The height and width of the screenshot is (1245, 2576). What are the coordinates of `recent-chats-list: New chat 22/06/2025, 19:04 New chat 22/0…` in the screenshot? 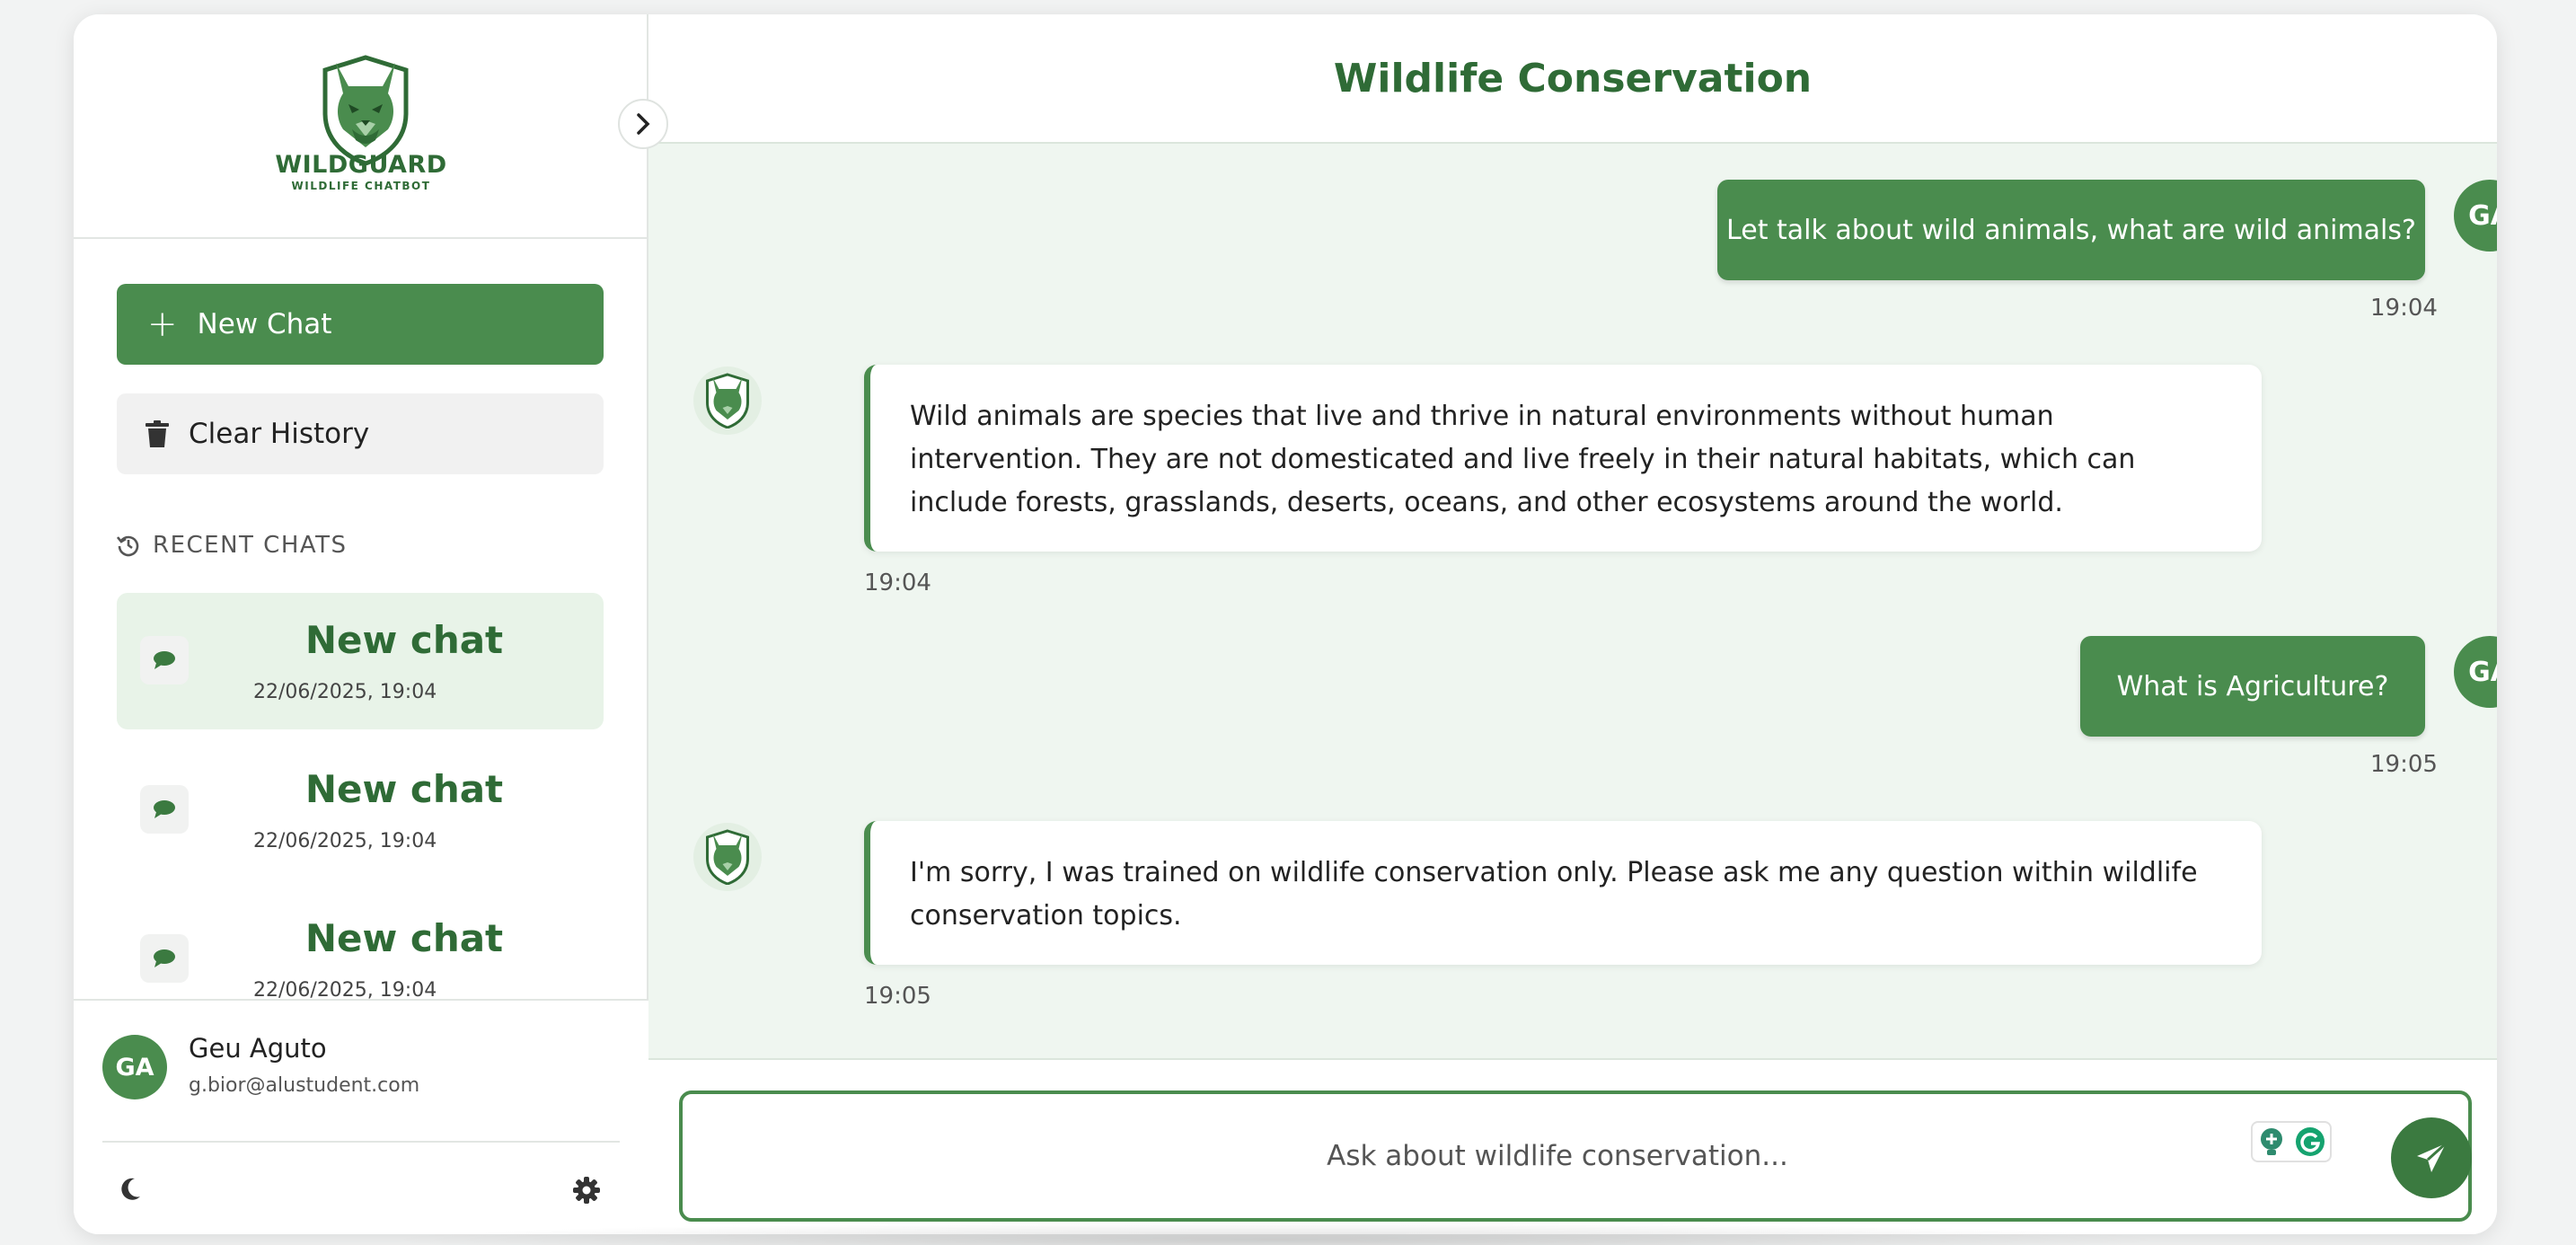 It's located at (360, 802).